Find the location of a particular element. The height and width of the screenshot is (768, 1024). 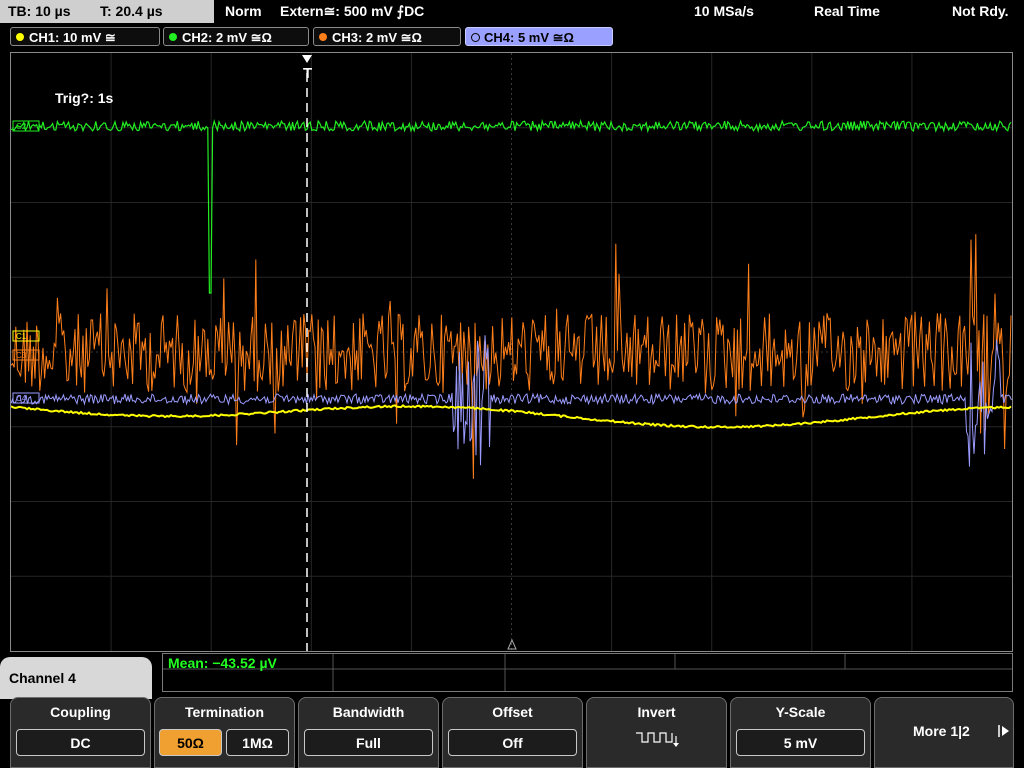

timebase-box: TB: 10 µs T: 20.4 µs is located at coordinates (107, 11).